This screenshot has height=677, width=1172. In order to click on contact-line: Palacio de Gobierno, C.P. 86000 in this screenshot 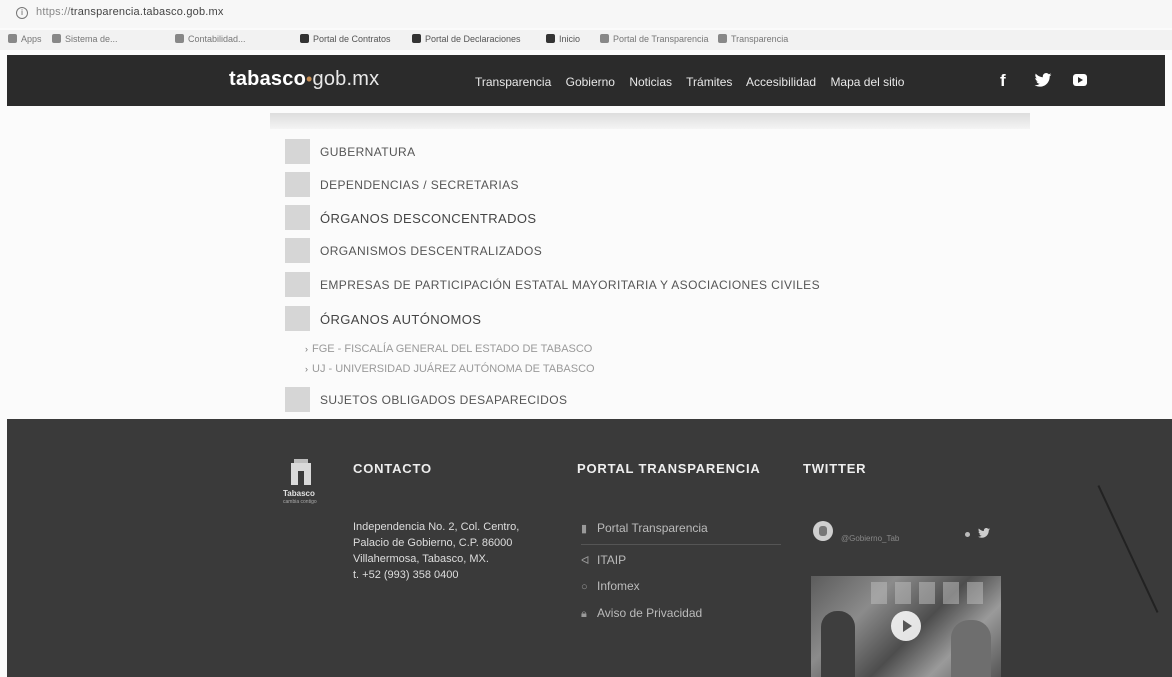, I will do `click(433, 543)`.